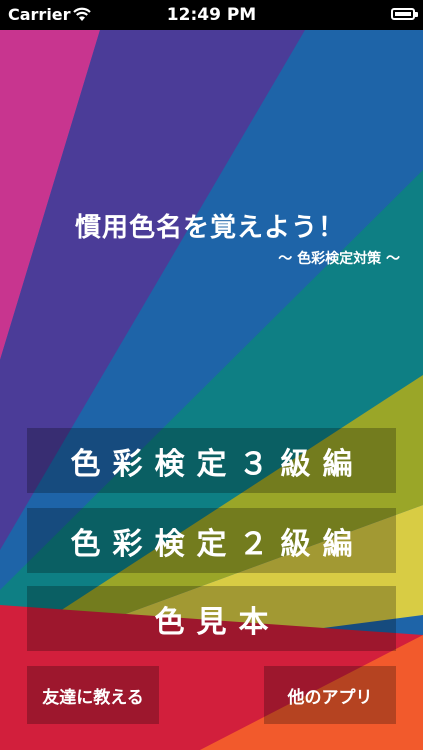 This screenshot has height=750, width=423. Describe the element at coordinates (217, 622) in the screenshot. I see `color-samples-label: 色見本` at that location.